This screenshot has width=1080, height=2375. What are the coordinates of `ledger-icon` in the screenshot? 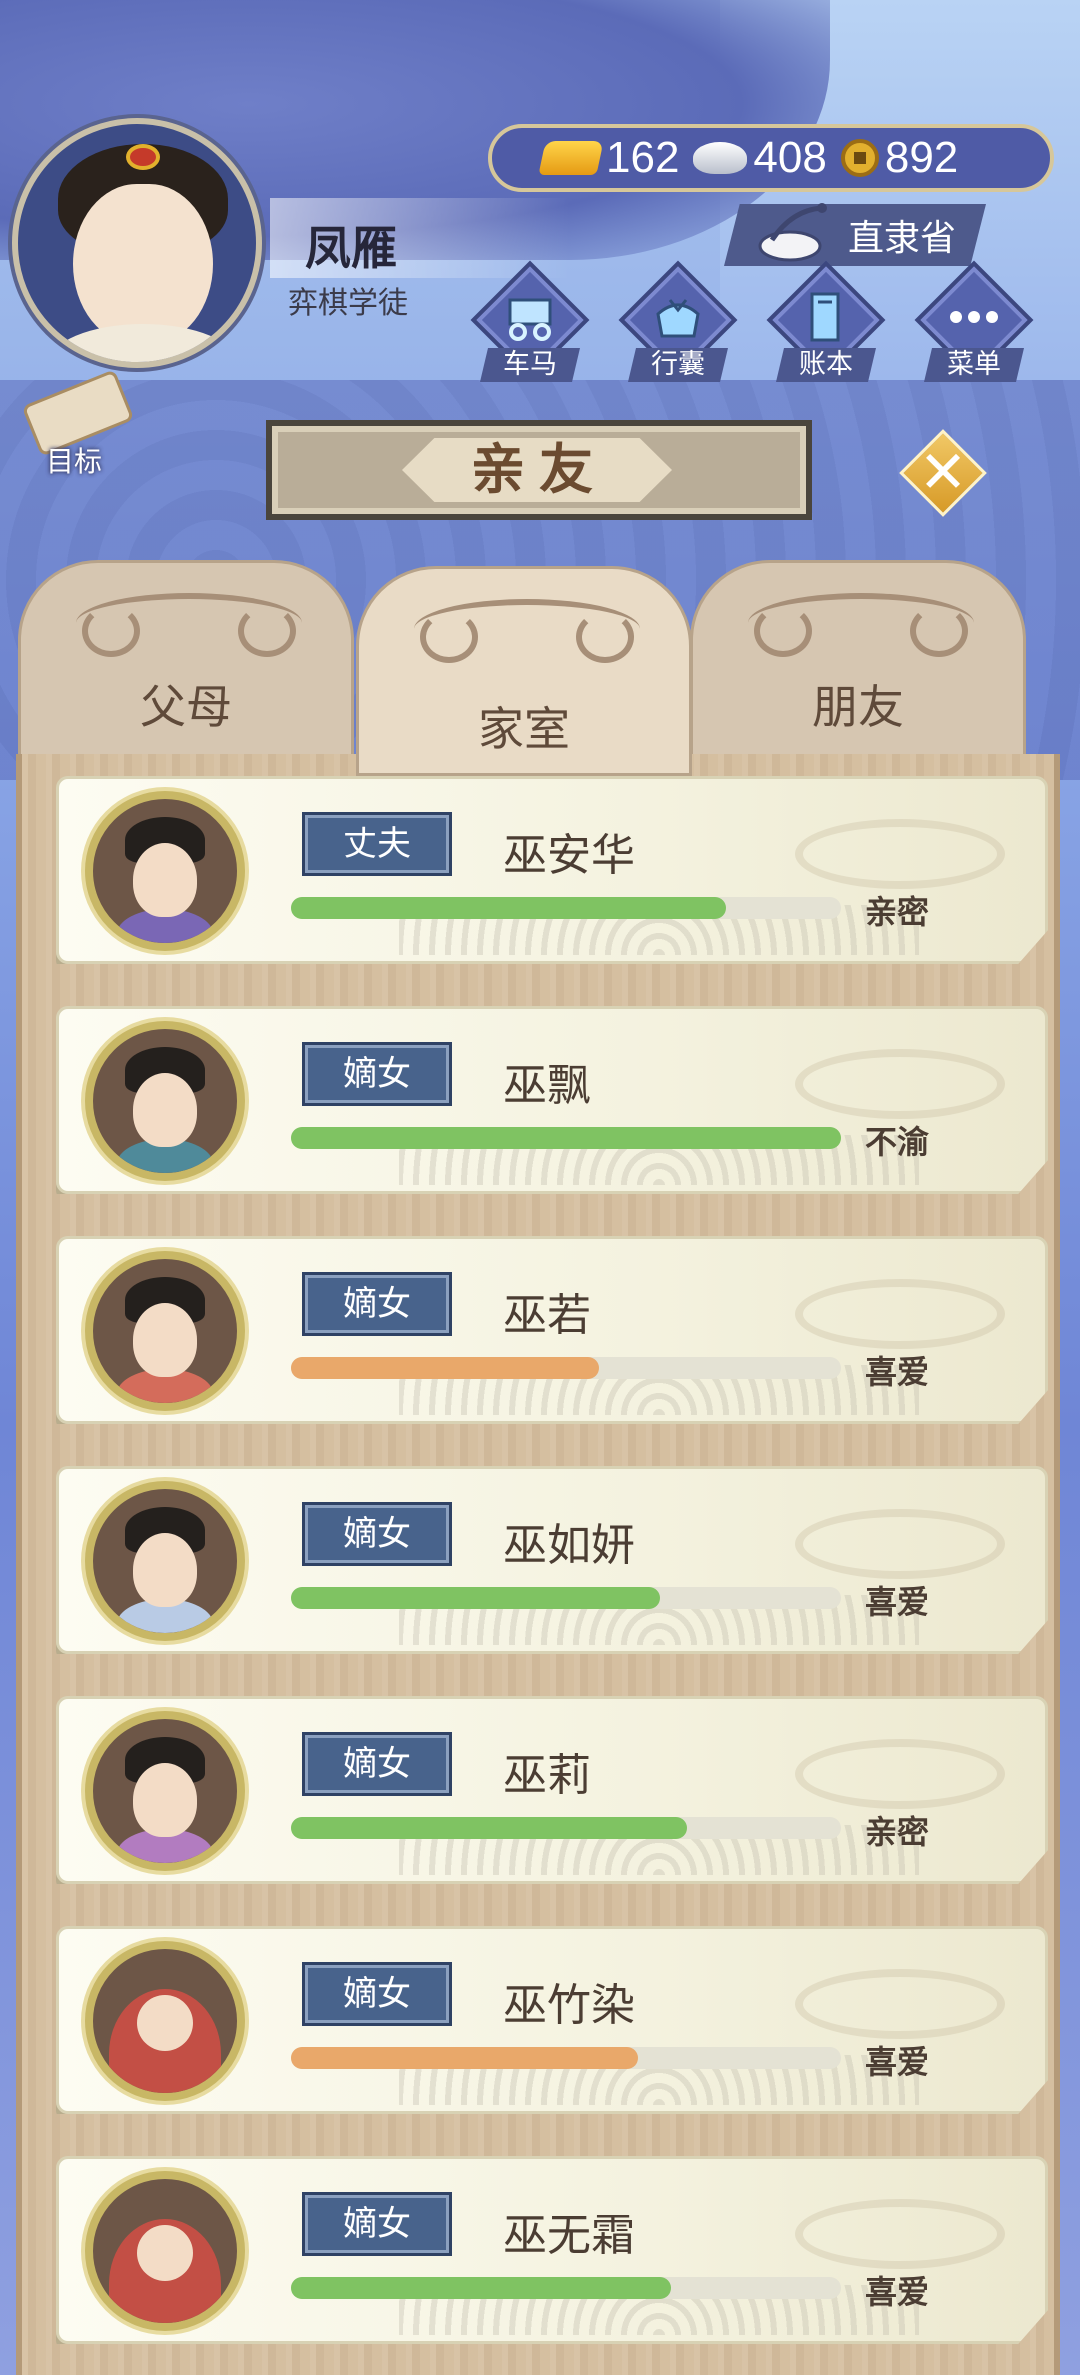 It's located at (826, 317).